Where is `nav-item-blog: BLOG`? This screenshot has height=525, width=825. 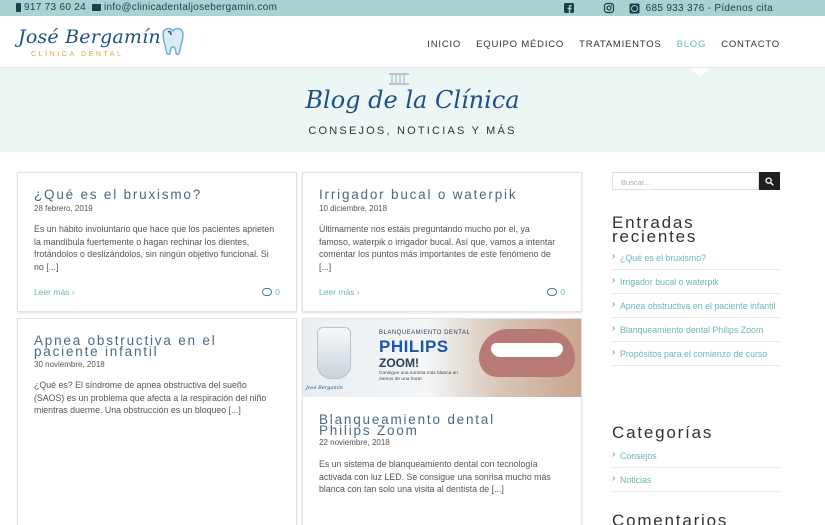
nav-item-blog: BLOG is located at coordinates (692, 44).